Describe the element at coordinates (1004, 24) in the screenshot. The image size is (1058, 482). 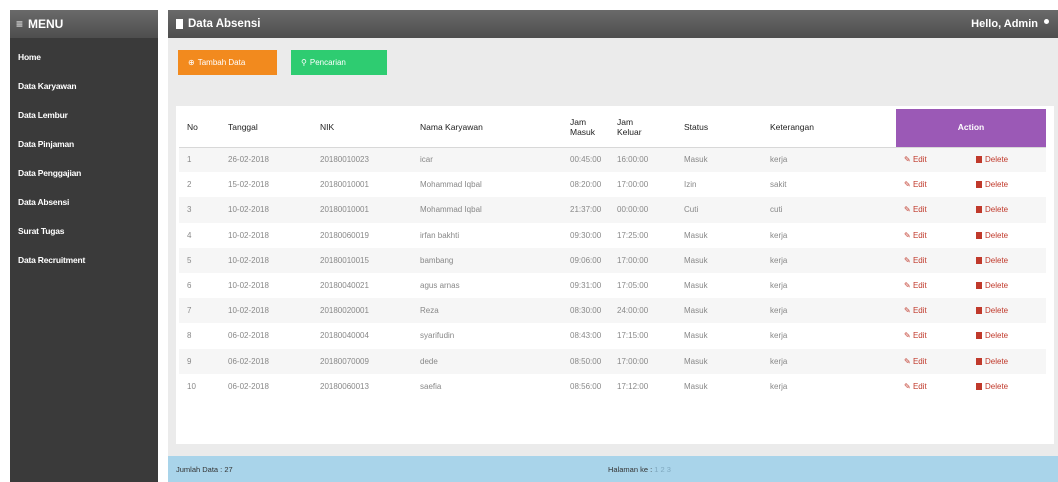
I see `greeting-text: Hello, Admin` at that location.